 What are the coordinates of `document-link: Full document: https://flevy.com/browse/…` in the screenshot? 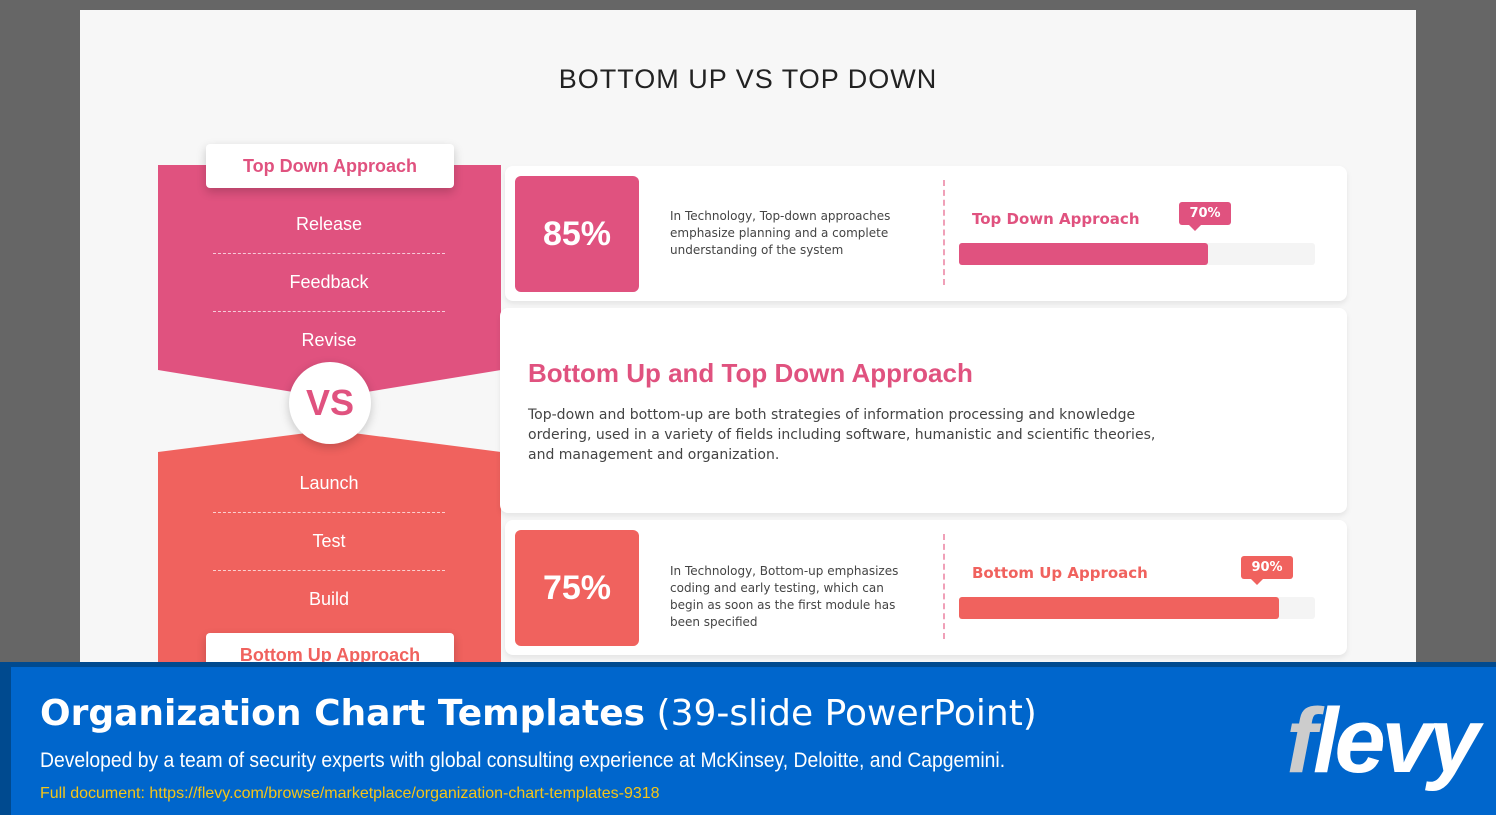 It's located at (350, 794).